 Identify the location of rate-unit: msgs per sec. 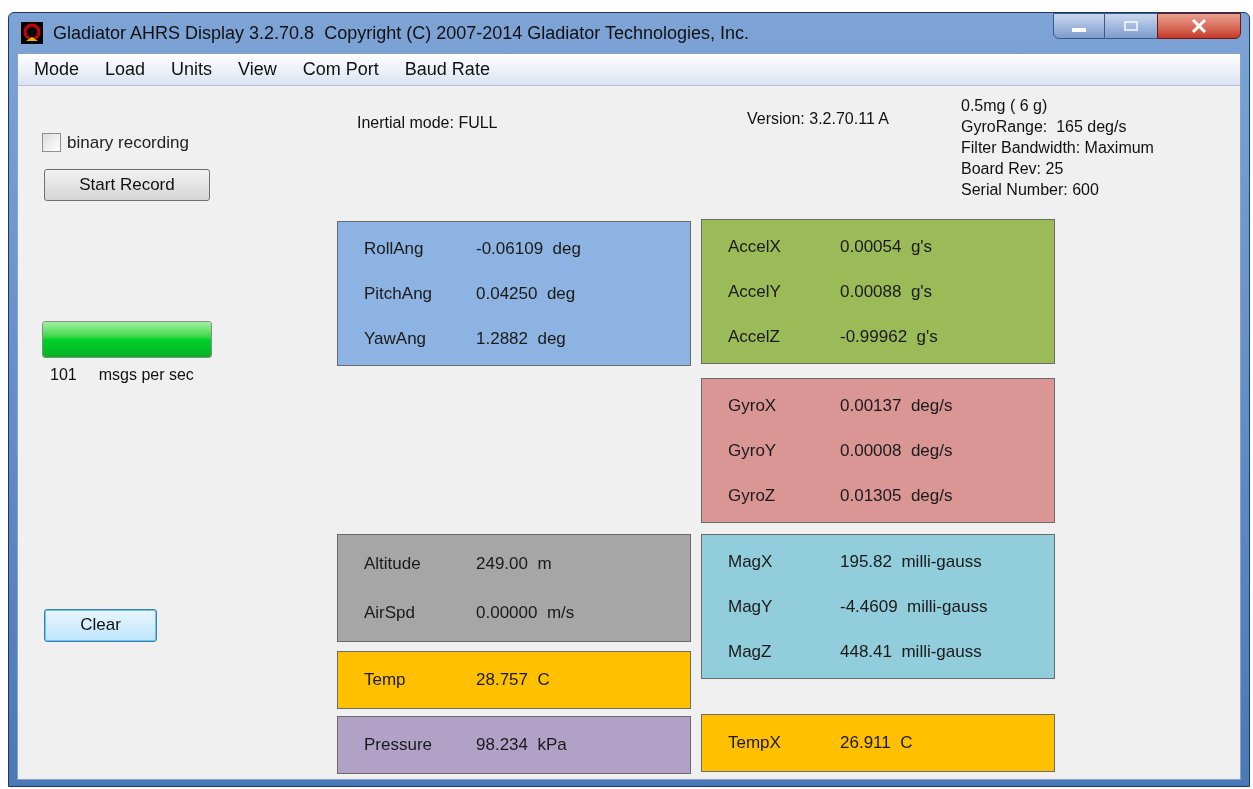
(146, 374).